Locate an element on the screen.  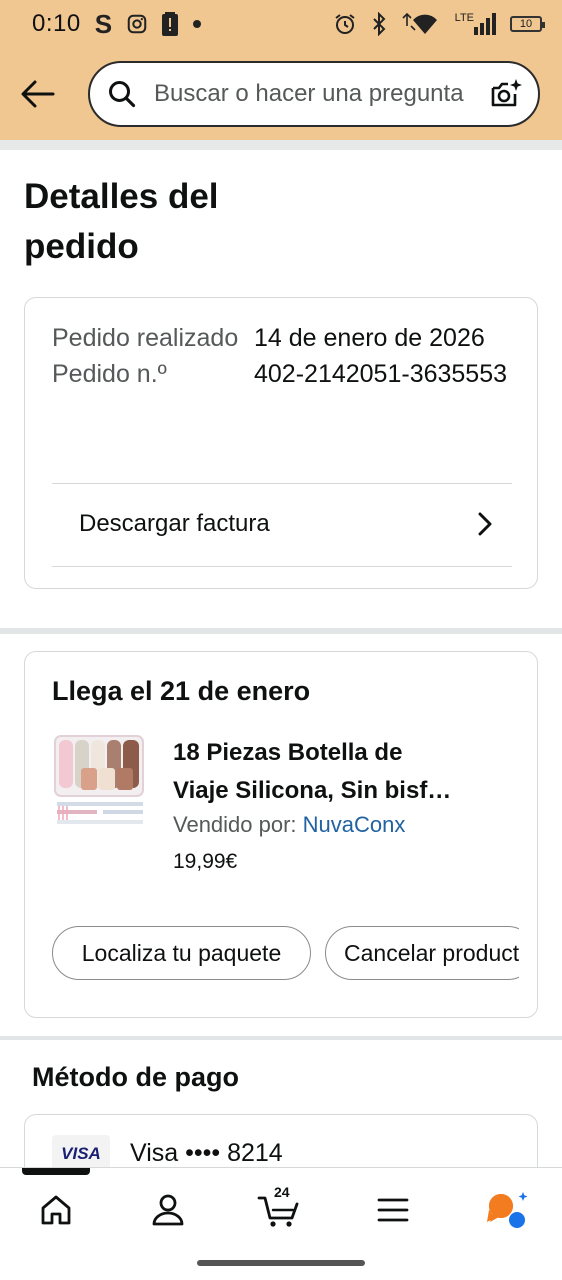
shipment-actions: Localiza tu paquete Cancelar producto is located at coordinates (285, 954).